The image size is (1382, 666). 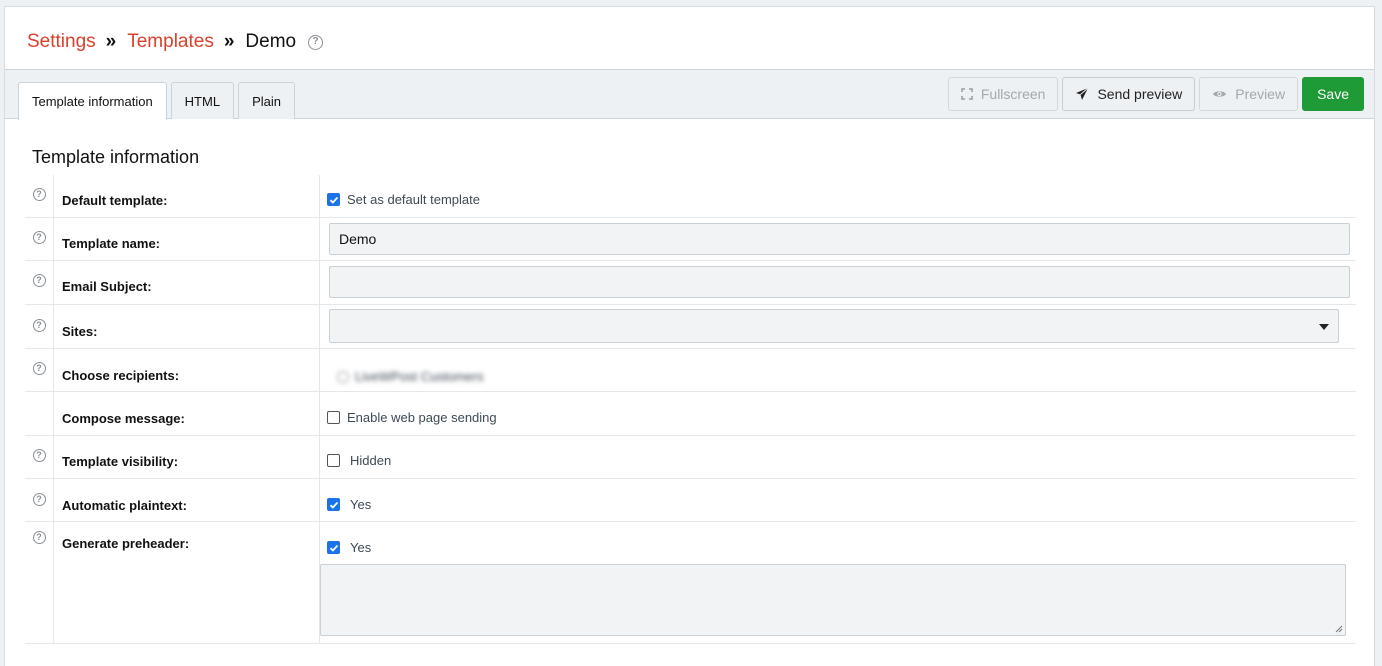 What do you see at coordinates (266, 100) in the screenshot?
I see `tab-plain: Plain` at bounding box center [266, 100].